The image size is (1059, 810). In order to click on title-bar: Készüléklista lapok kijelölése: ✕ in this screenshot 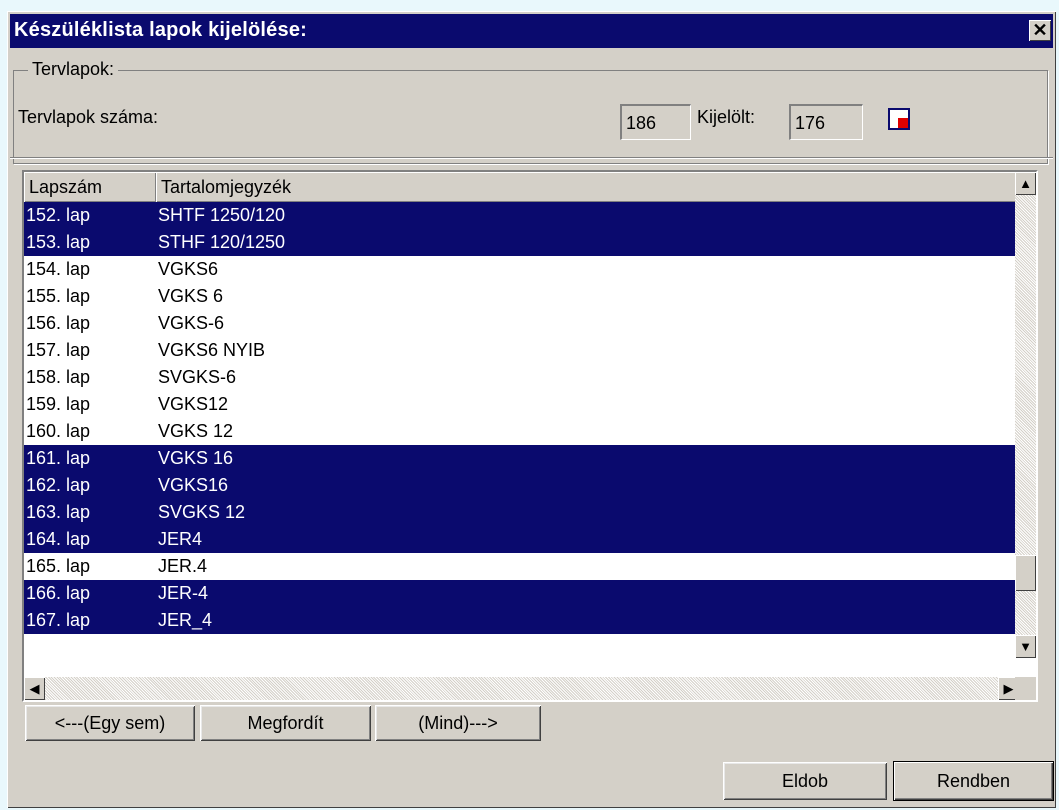, I will do `click(531, 31)`.